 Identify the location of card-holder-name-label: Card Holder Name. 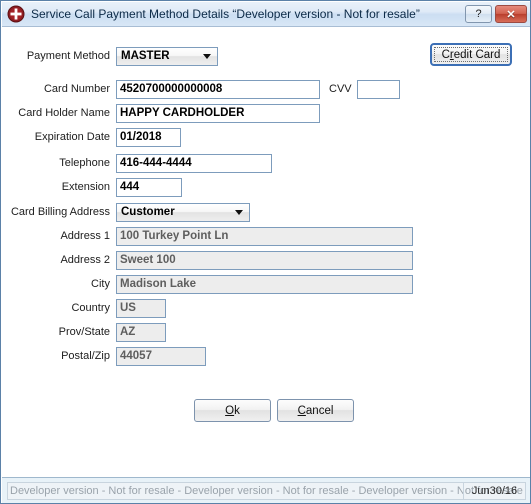
(64, 112).